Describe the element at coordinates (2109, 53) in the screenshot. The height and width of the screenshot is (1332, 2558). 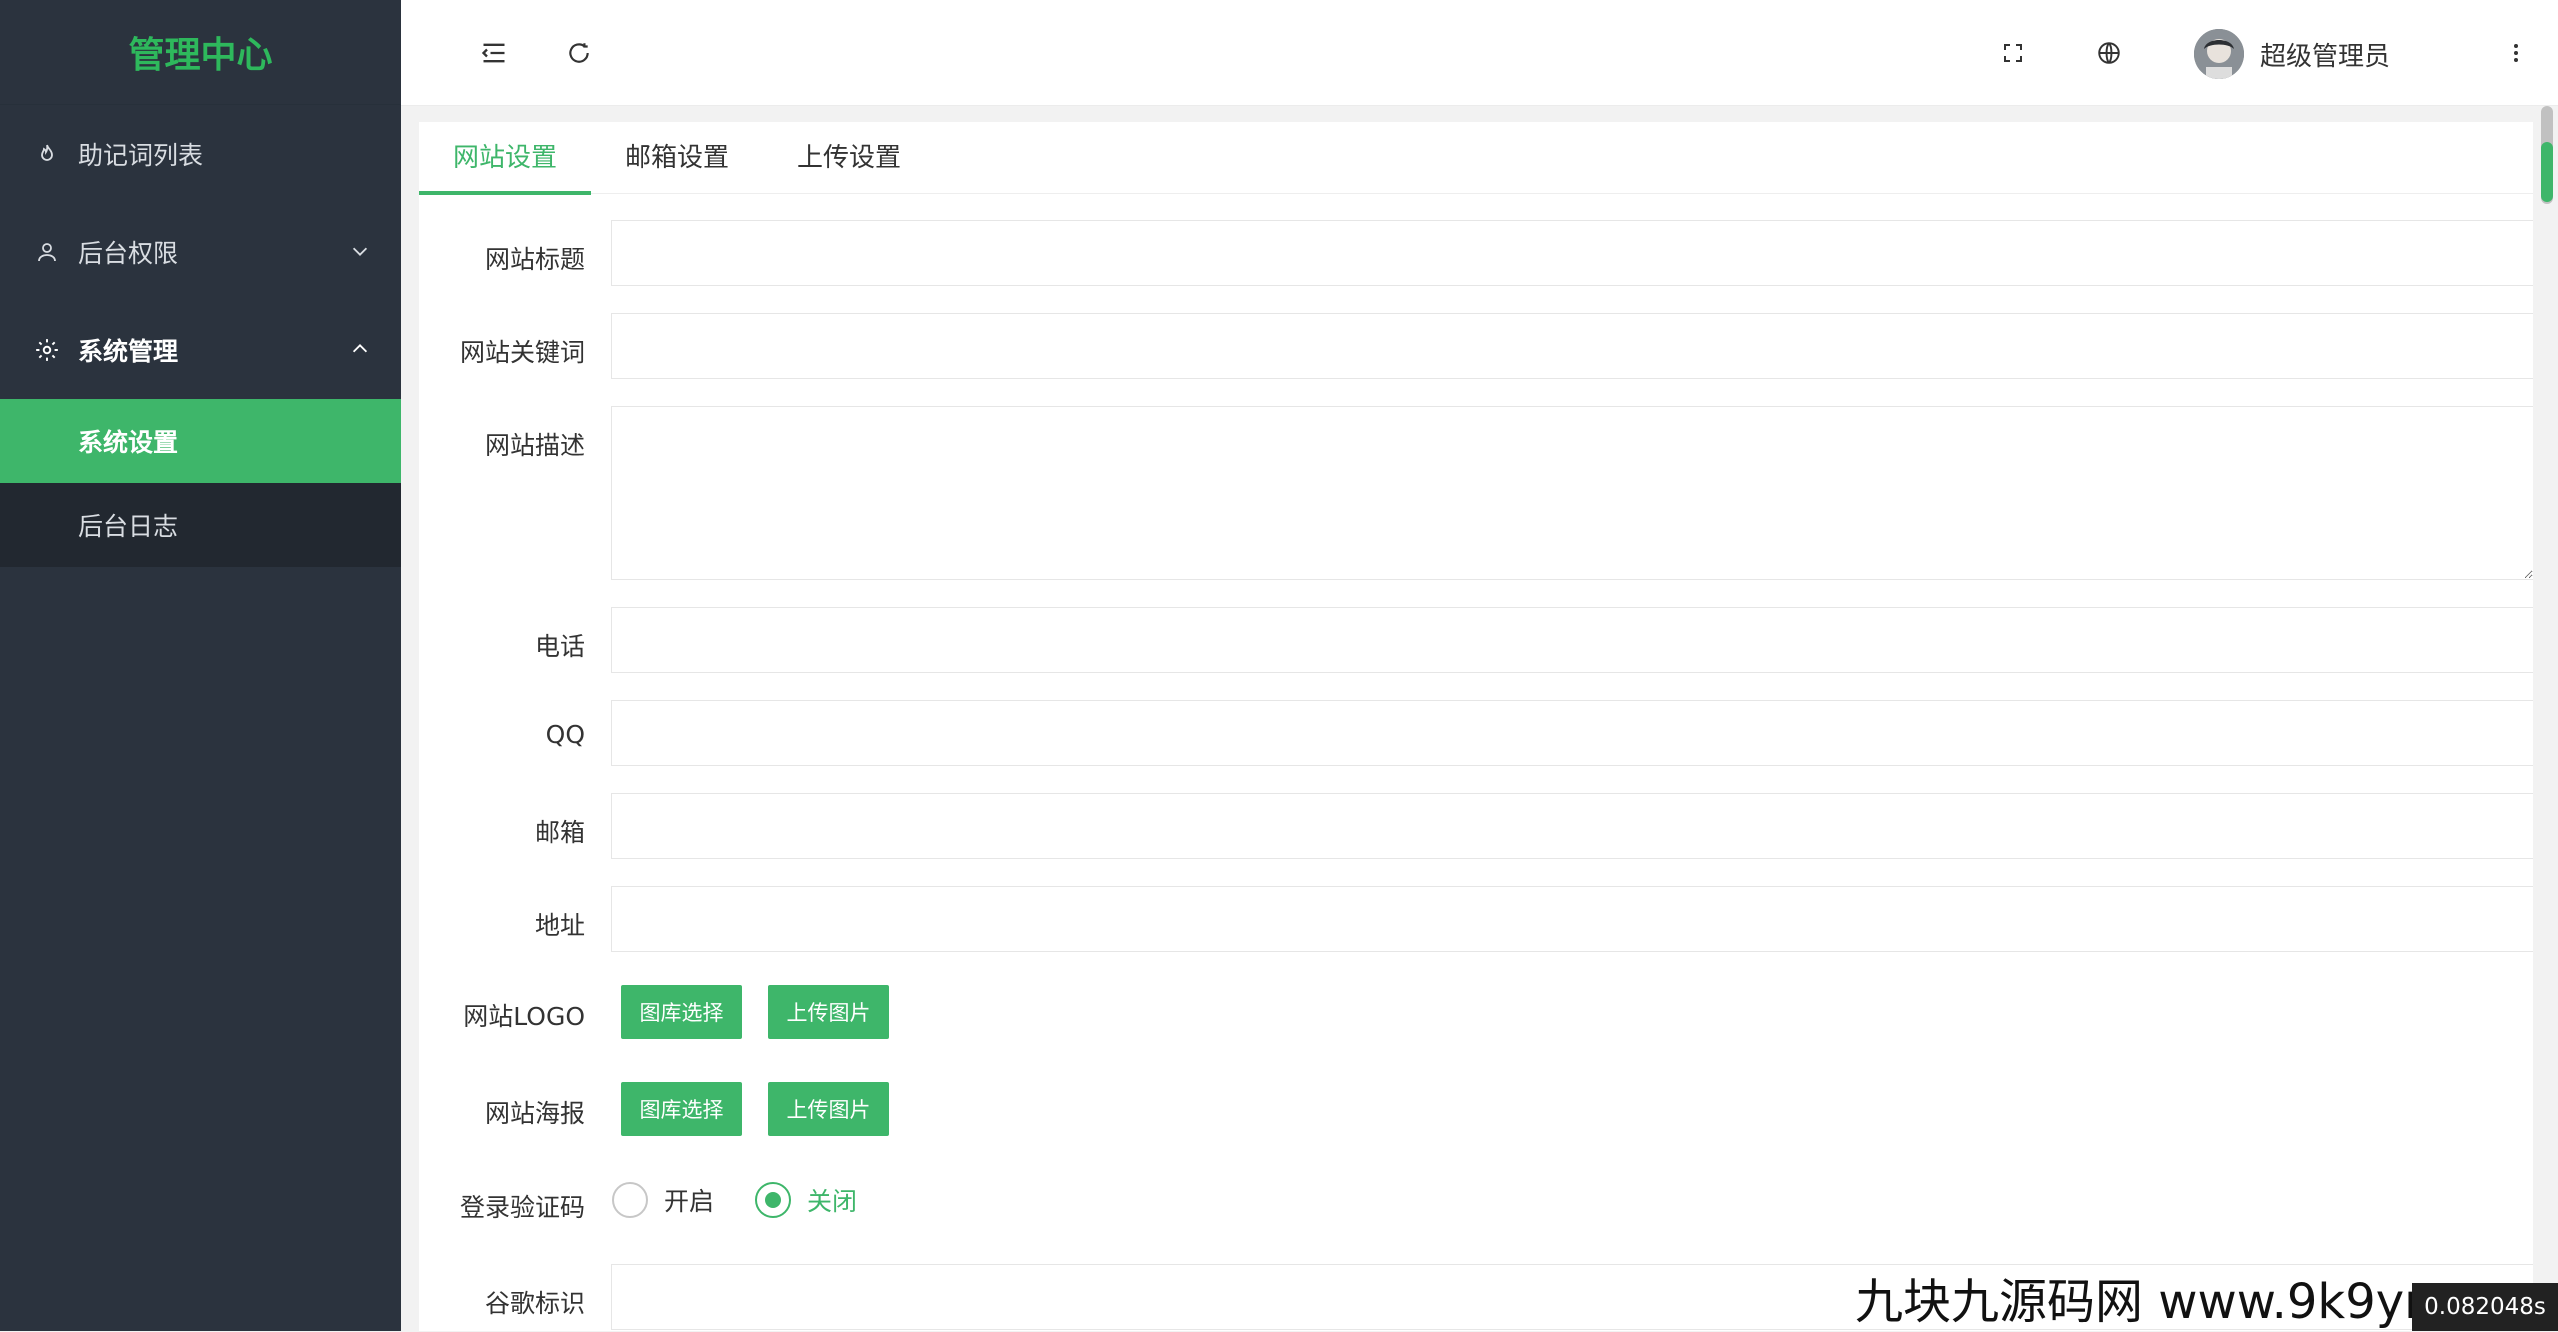
I see `globe-icon` at that location.